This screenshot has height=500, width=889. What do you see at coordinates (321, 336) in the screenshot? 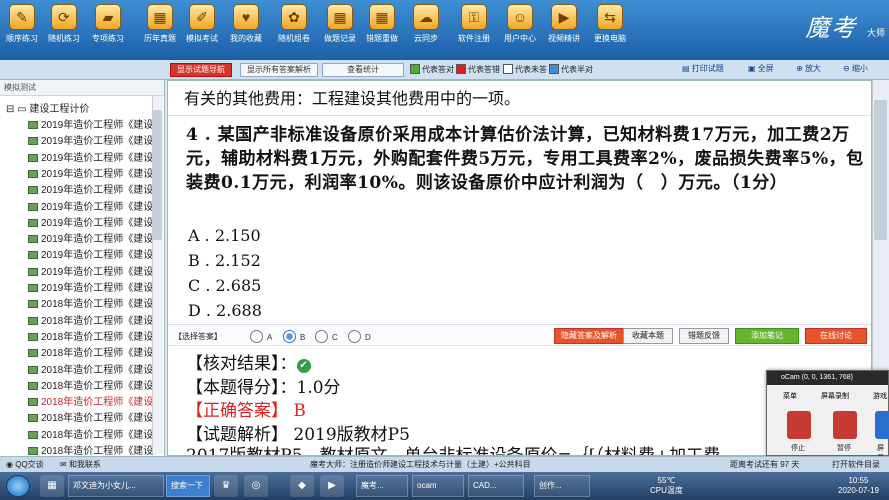
I see `radio-c` at bounding box center [321, 336].